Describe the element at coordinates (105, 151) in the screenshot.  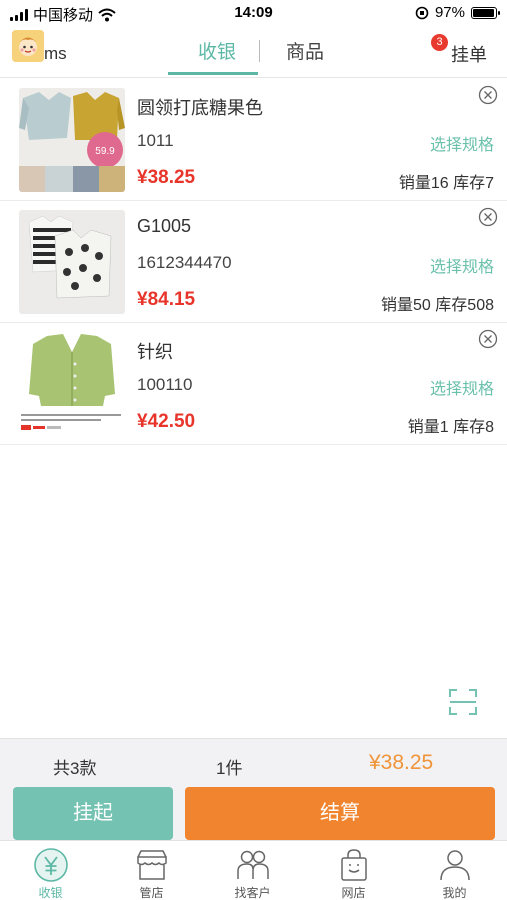
I see `promo-badge-price: 59.9` at that location.